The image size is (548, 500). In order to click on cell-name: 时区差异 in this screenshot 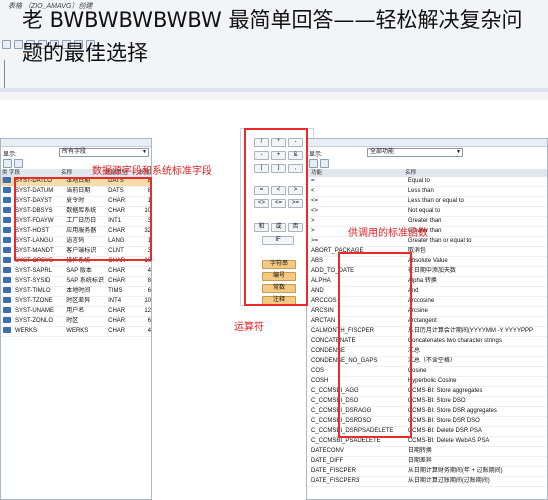, I will do `click(85, 301)`.